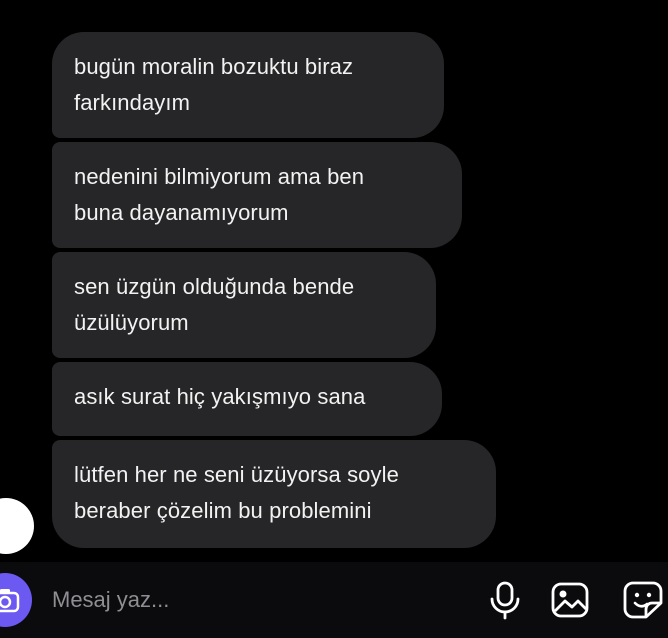 The width and height of the screenshot is (668, 638). What do you see at coordinates (181, 212) in the screenshot?
I see `message-text-line: buna dayanamıyorum` at bounding box center [181, 212].